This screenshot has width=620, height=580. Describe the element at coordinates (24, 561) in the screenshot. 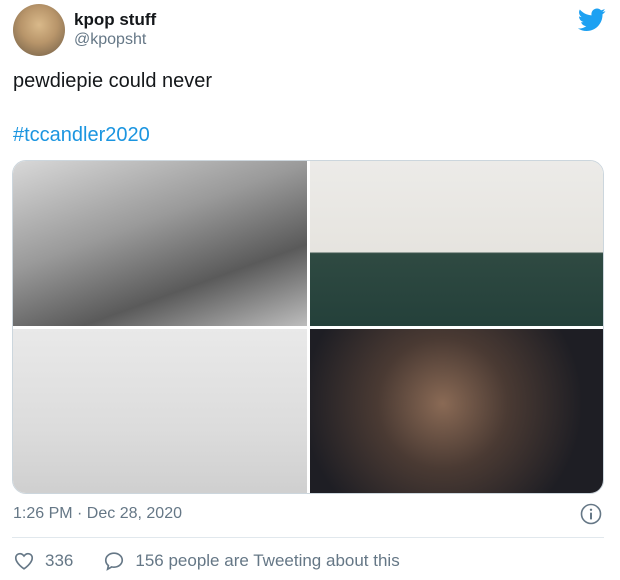

I see `heart-icon` at that location.